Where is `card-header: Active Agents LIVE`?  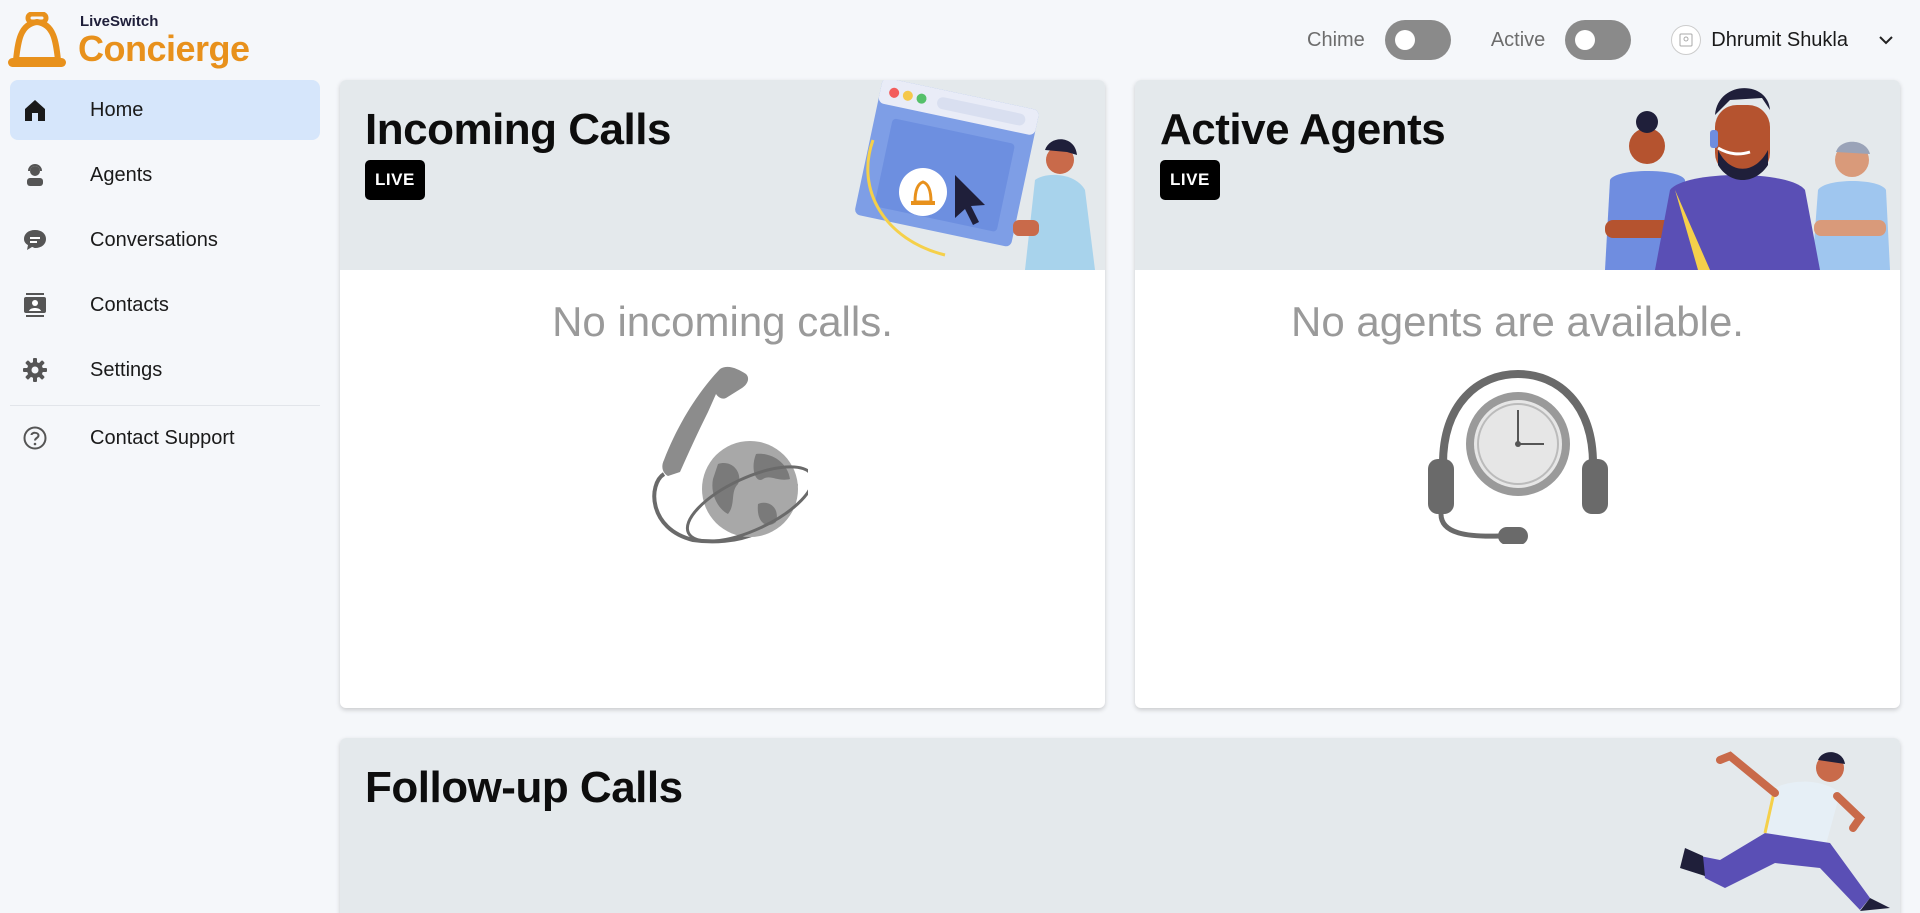 card-header: Active Agents LIVE is located at coordinates (1517, 175).